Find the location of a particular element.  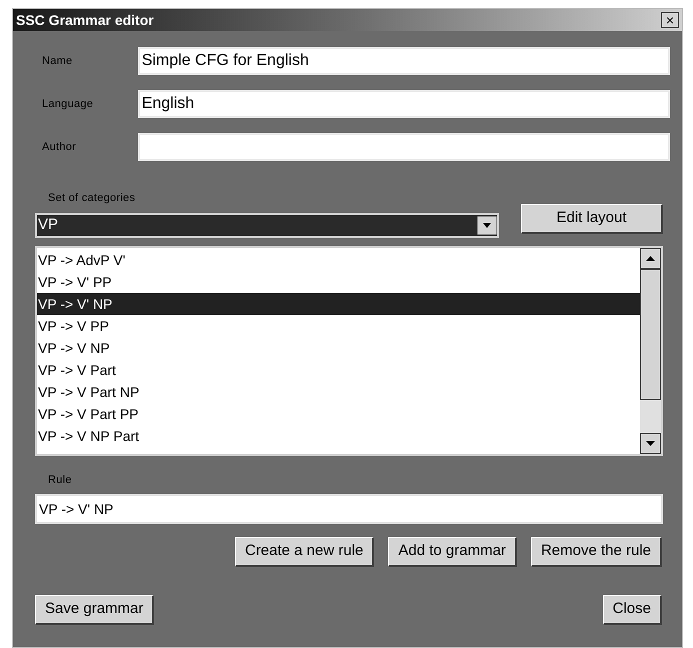

text-field is located at coordinates (404, 147).